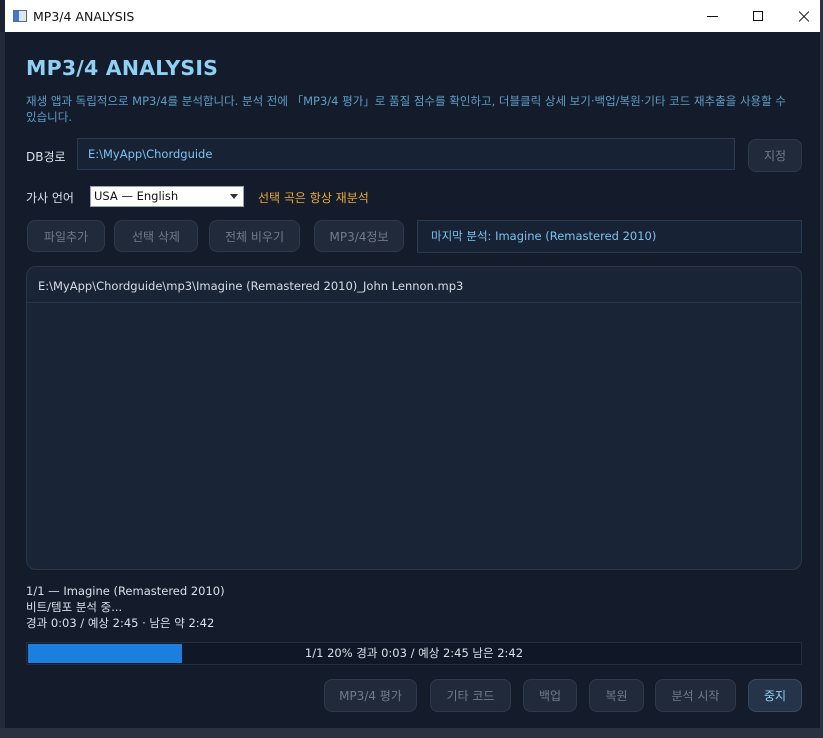 The image size is (823, 738). I want to click on progress-text: 1/1 20% 경과 0:03 / 예상 2:45 남은 2:42, so click(414, 653).